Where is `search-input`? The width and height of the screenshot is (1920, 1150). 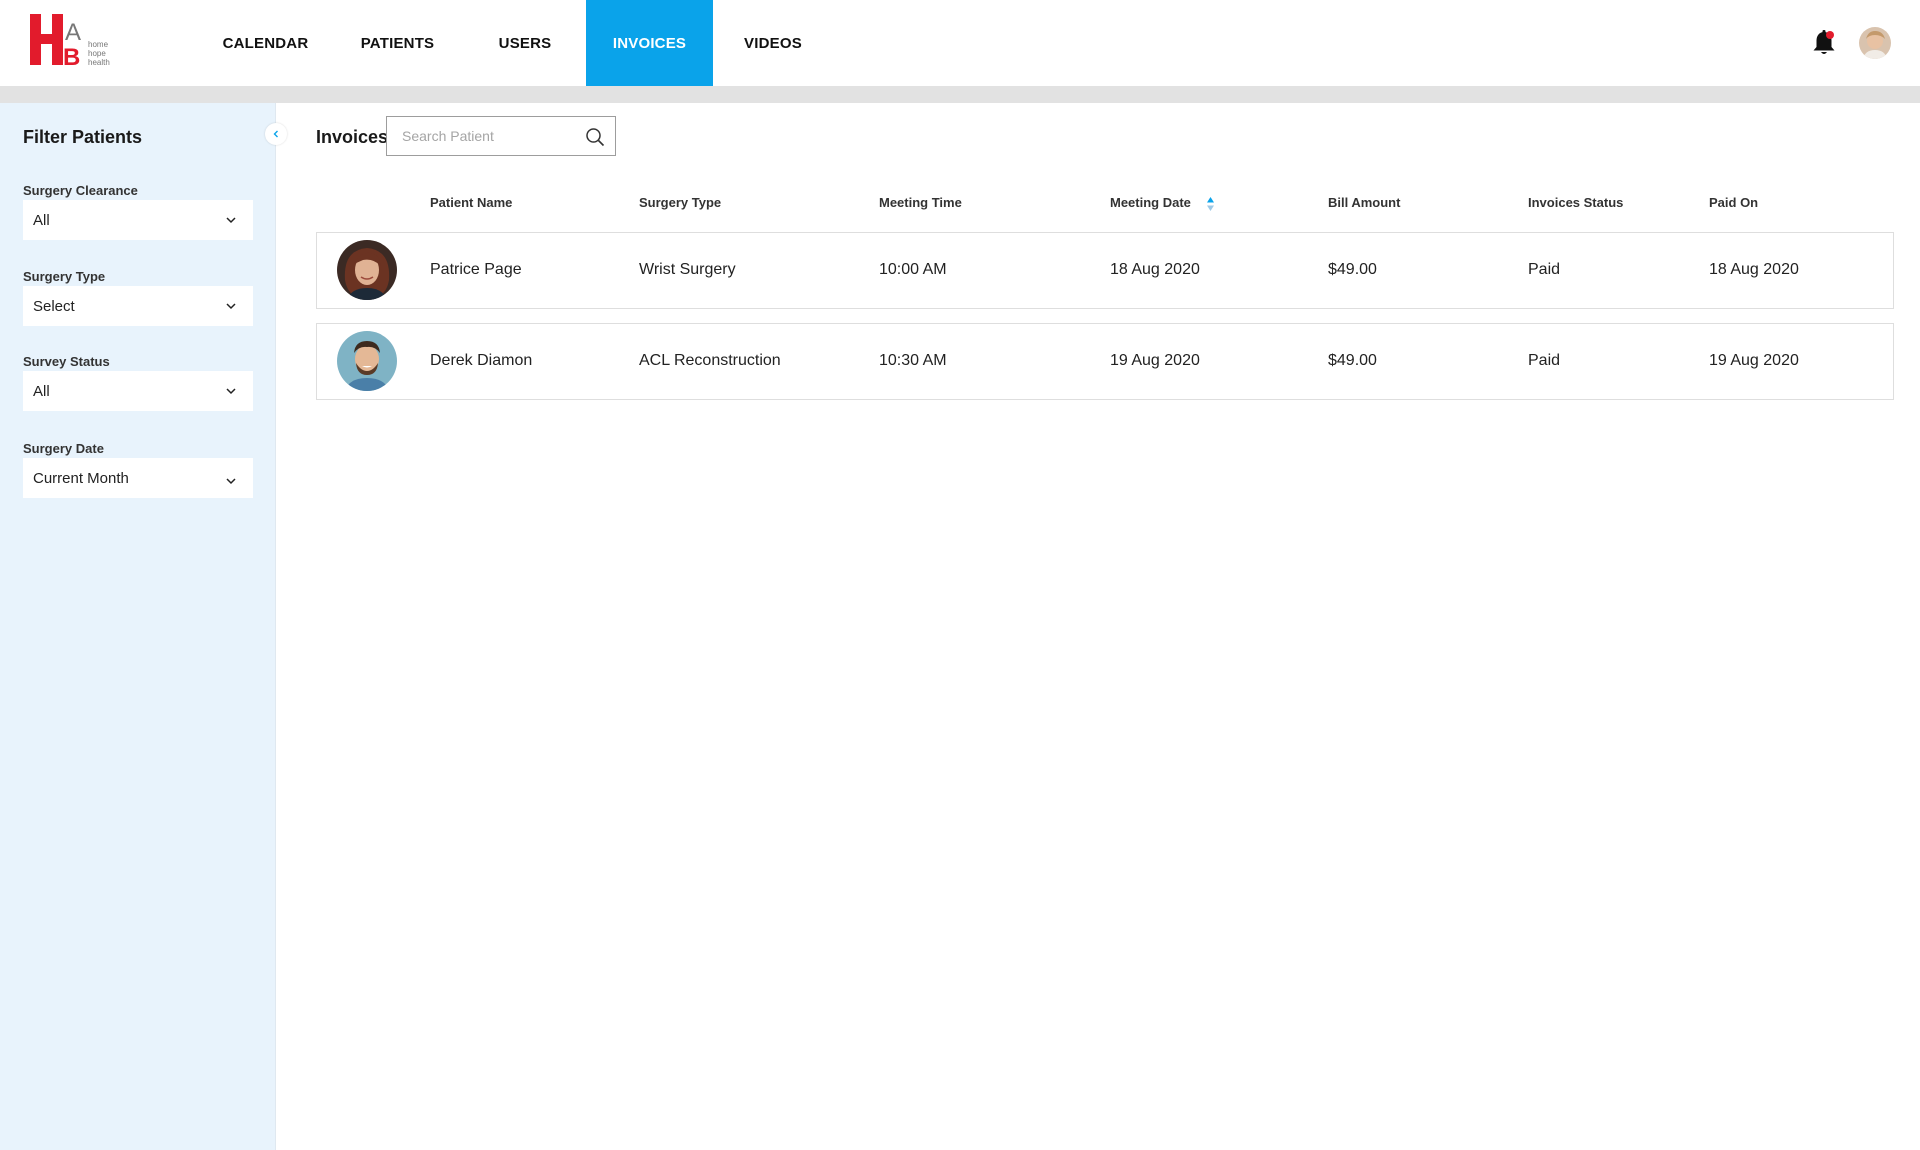
search-input is located at coordinates (482, 136).